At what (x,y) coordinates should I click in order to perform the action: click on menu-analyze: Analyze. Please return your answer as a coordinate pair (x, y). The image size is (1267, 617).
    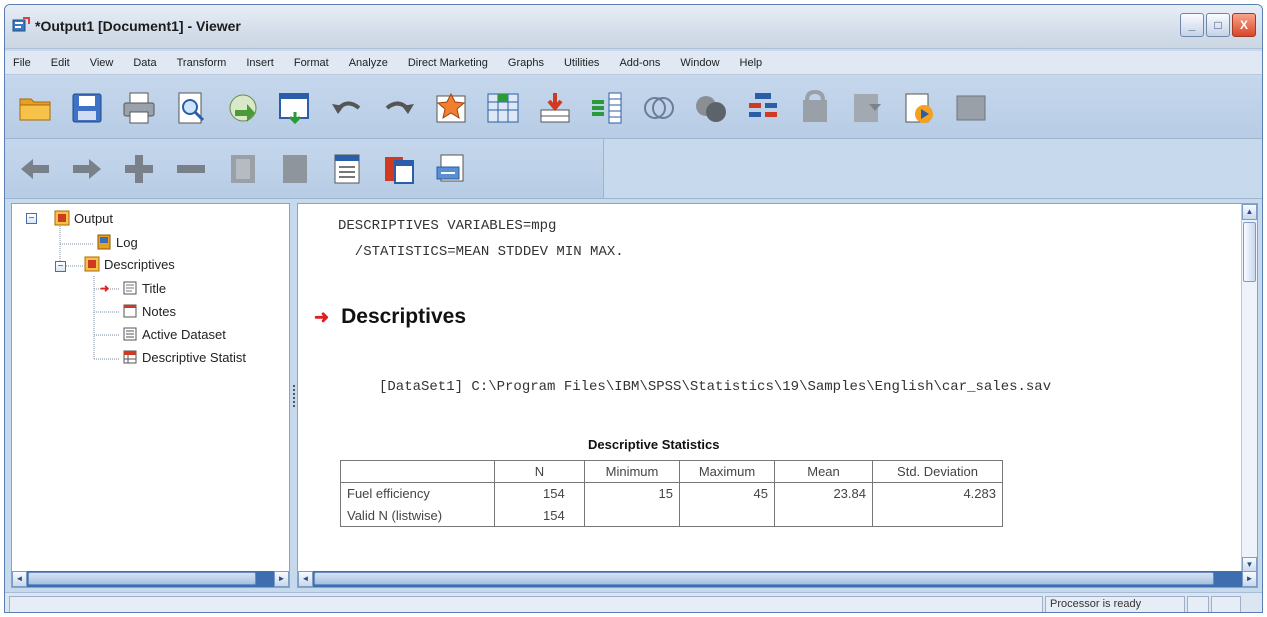
    Looking at the image, I should click on (368, 63).